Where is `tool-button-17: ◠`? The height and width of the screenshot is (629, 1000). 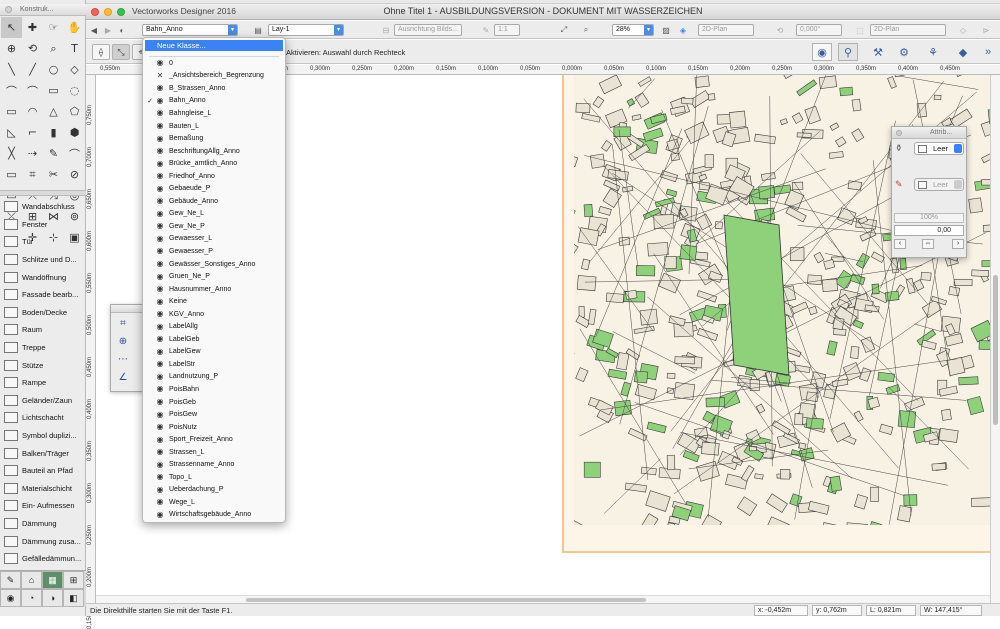
tool-button-17: ◠ is located at coordinates (32, 111).